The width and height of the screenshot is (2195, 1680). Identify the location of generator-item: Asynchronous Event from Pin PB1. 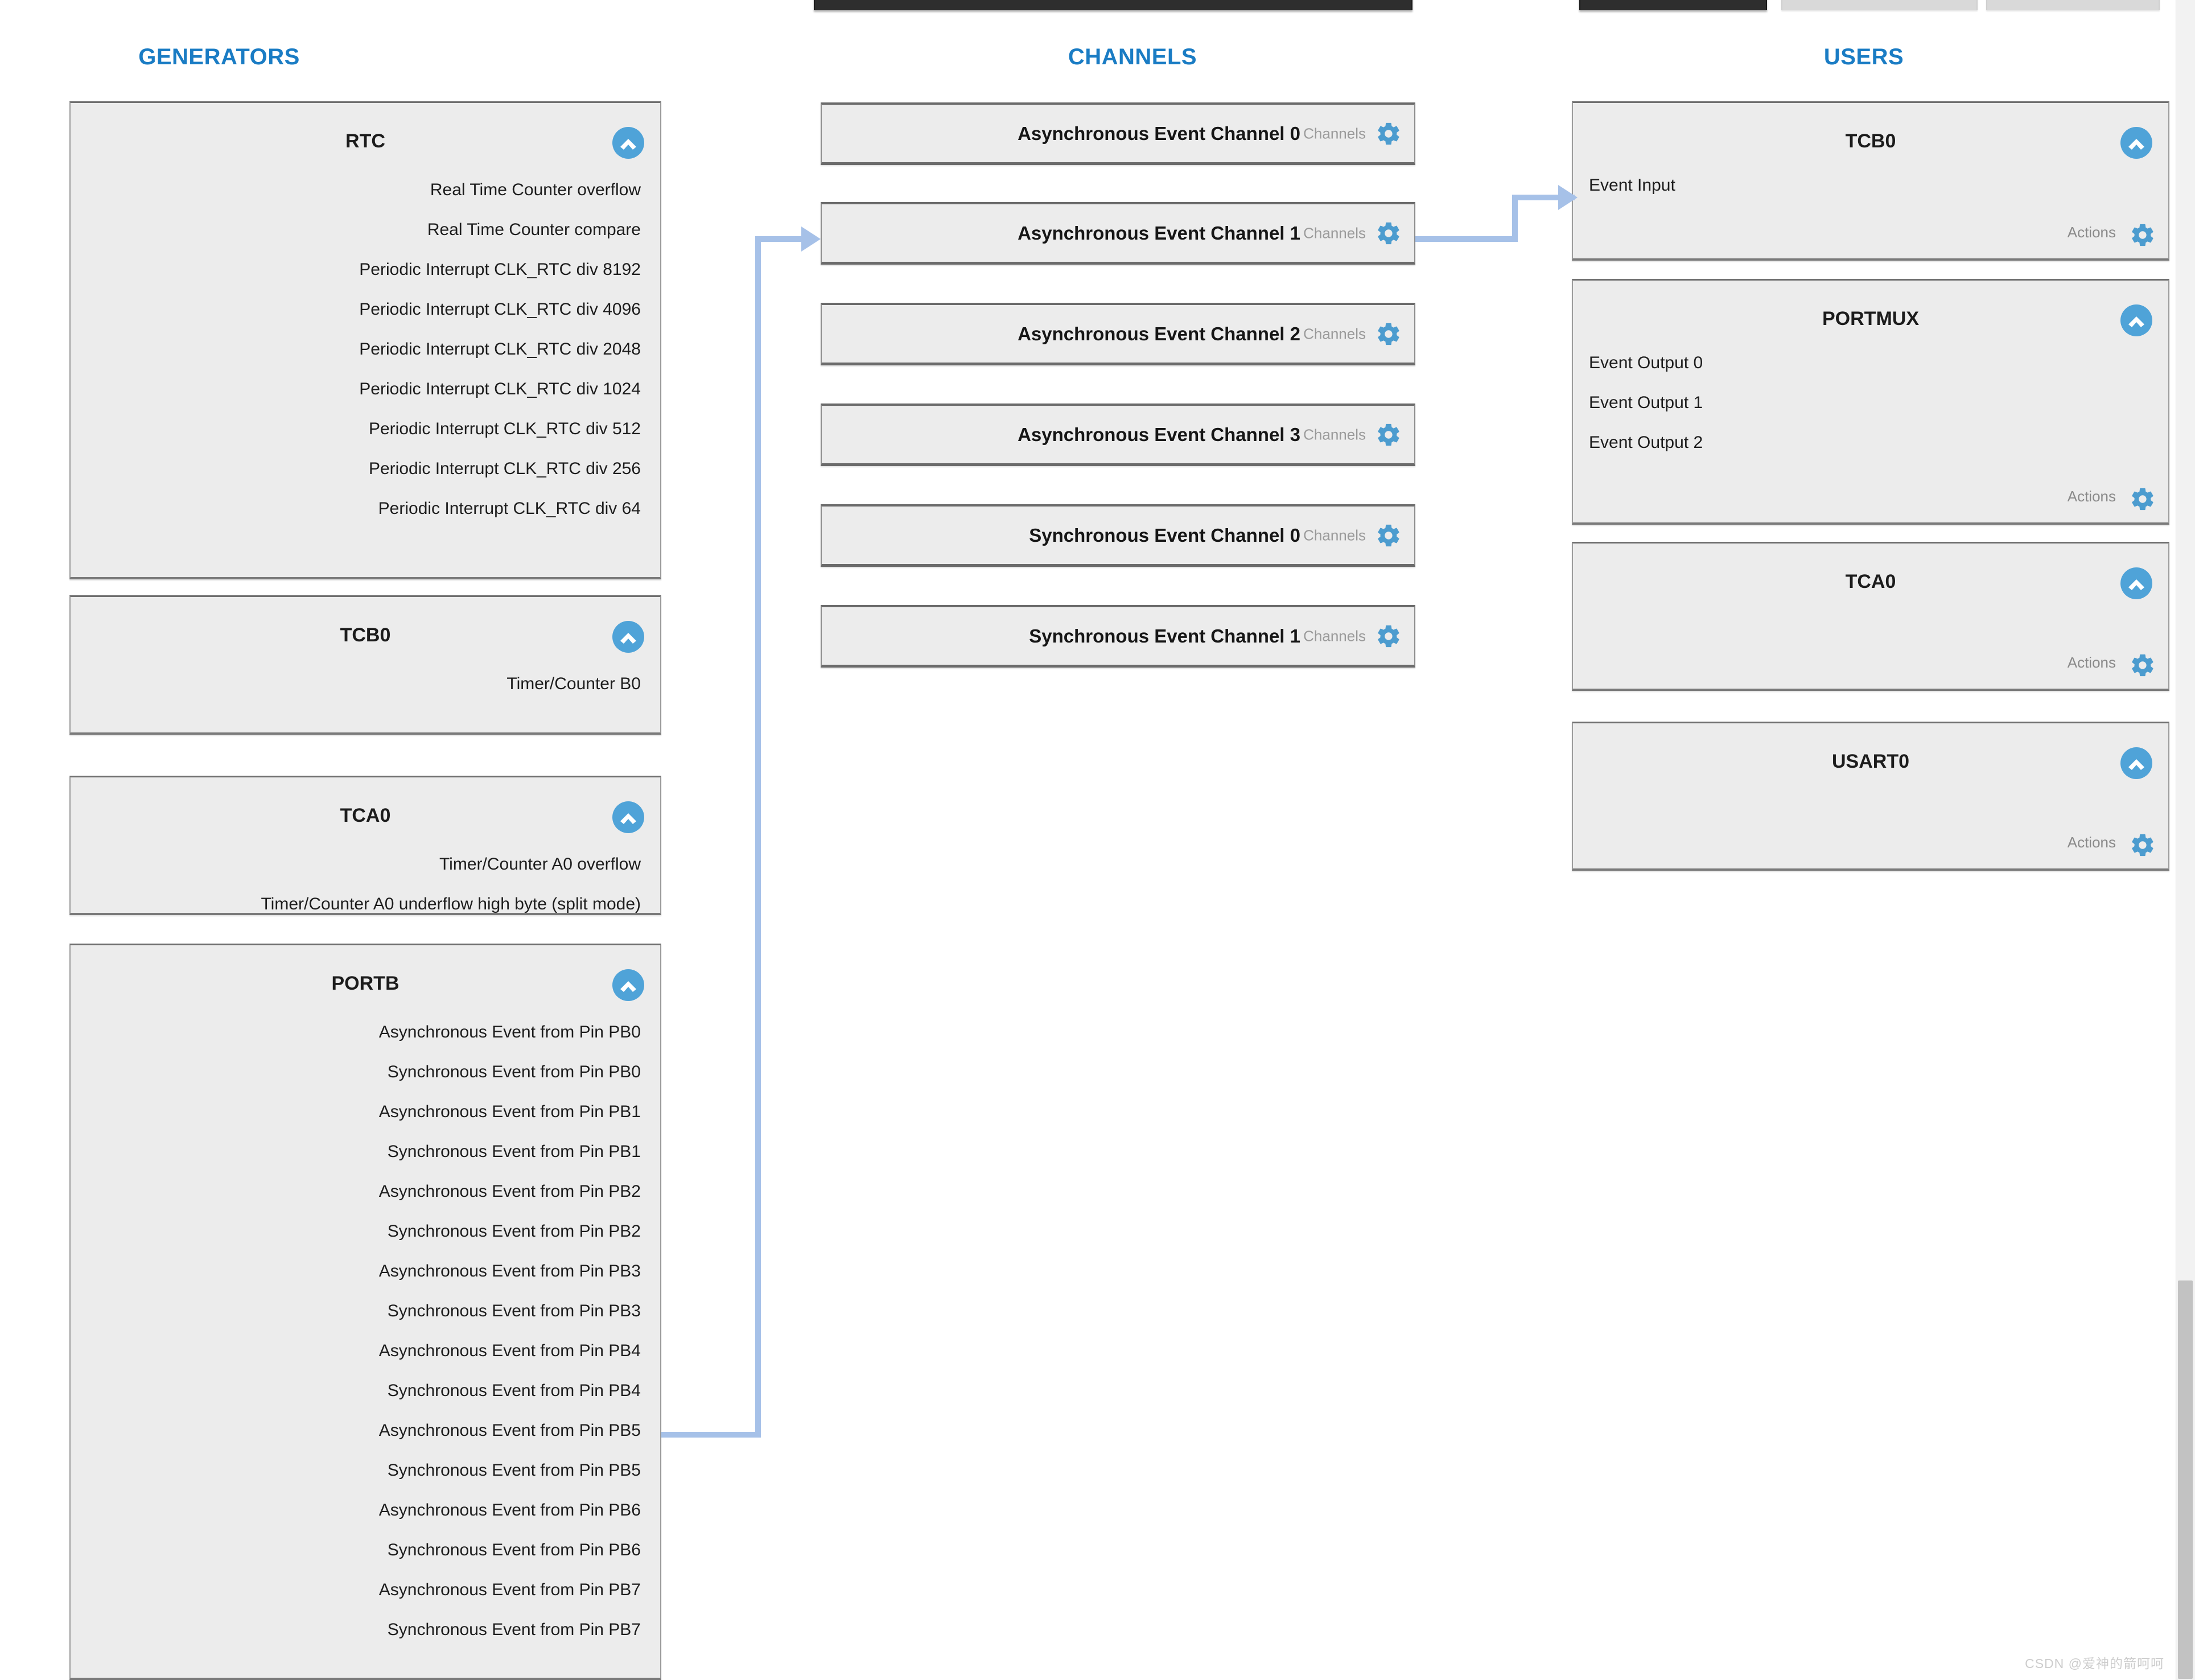
(356, 1112).